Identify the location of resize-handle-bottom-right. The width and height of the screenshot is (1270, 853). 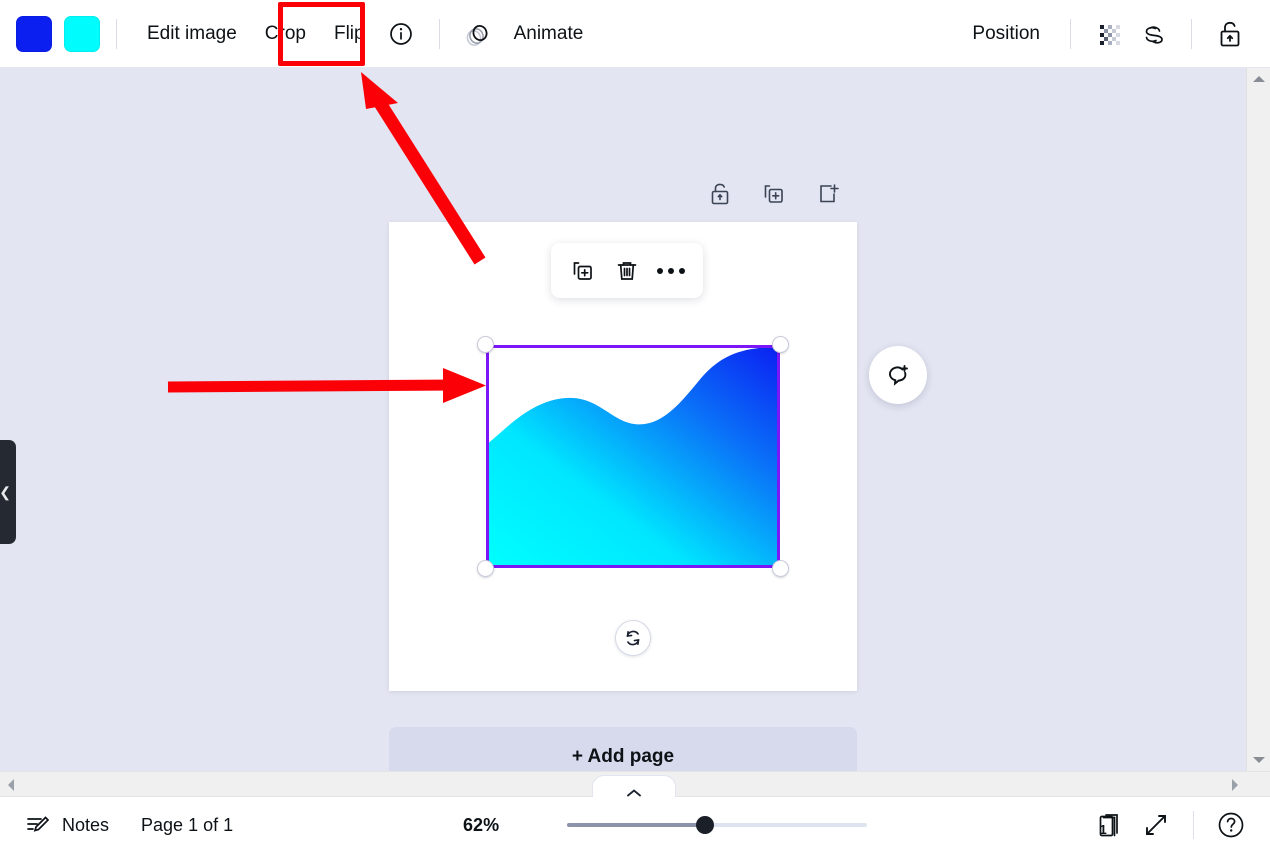
(780, 568).